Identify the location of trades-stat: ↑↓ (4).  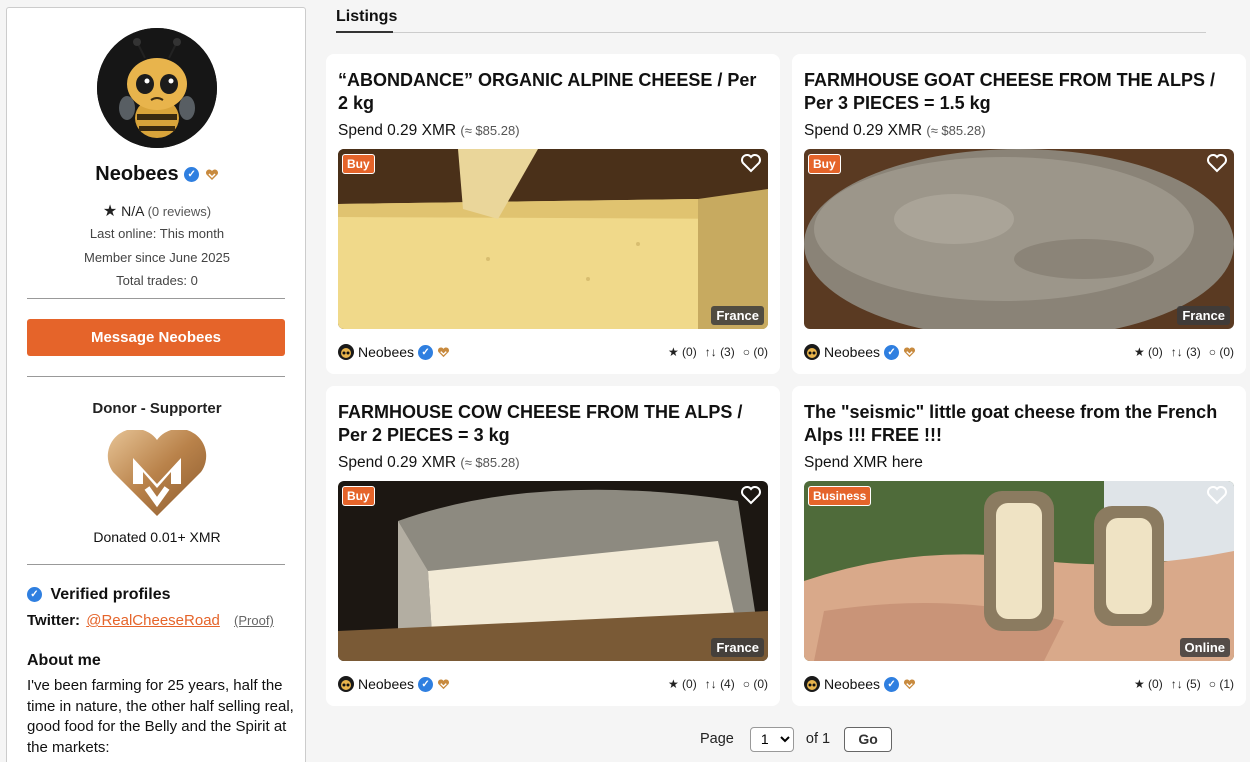
(720, 684).